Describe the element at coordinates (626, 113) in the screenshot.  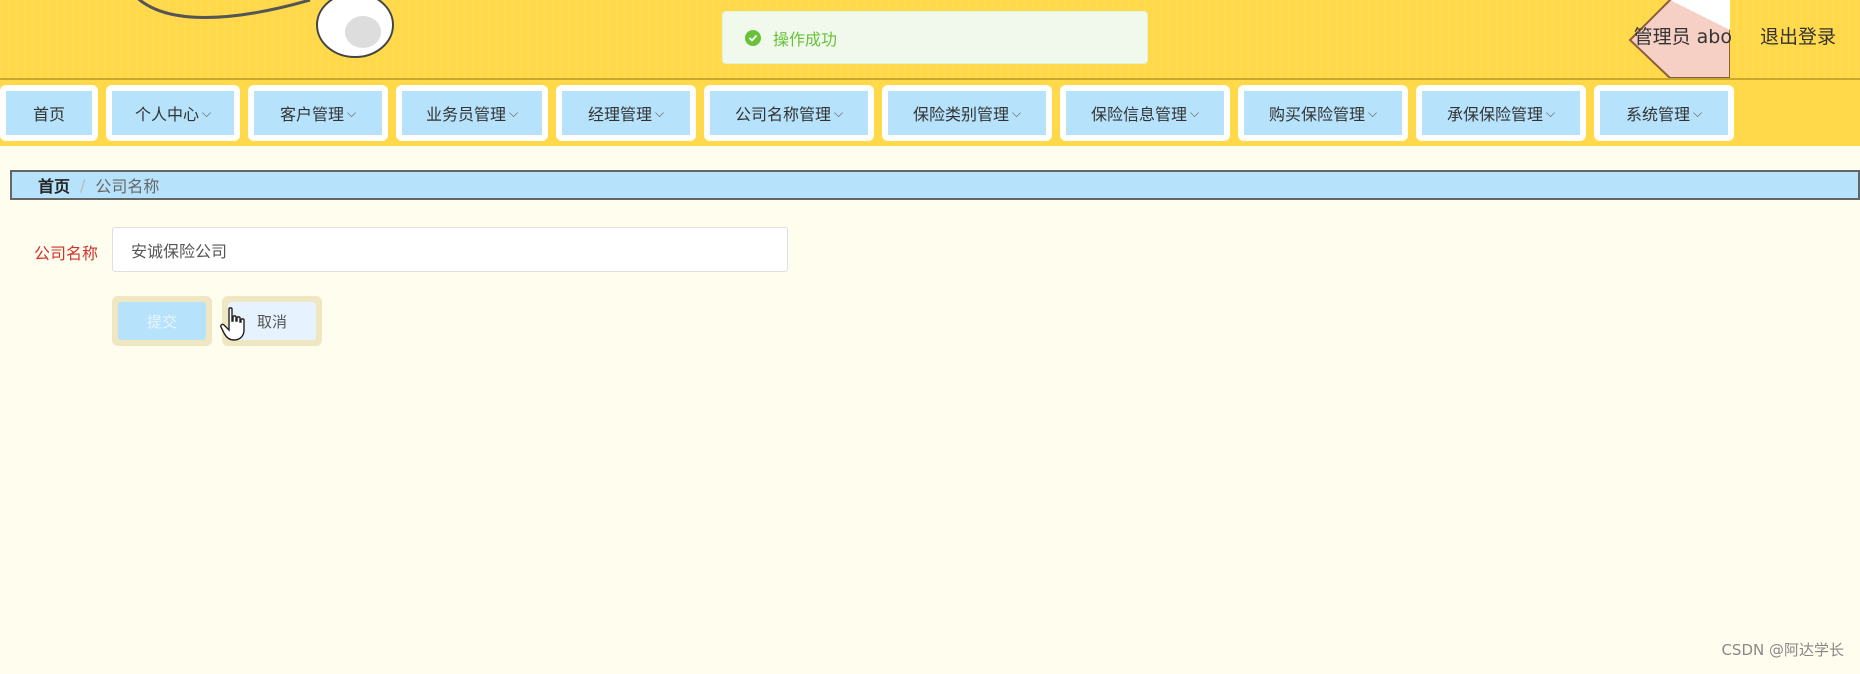
I see `nav-item-manager: 经理管理 ⌵` at that location.